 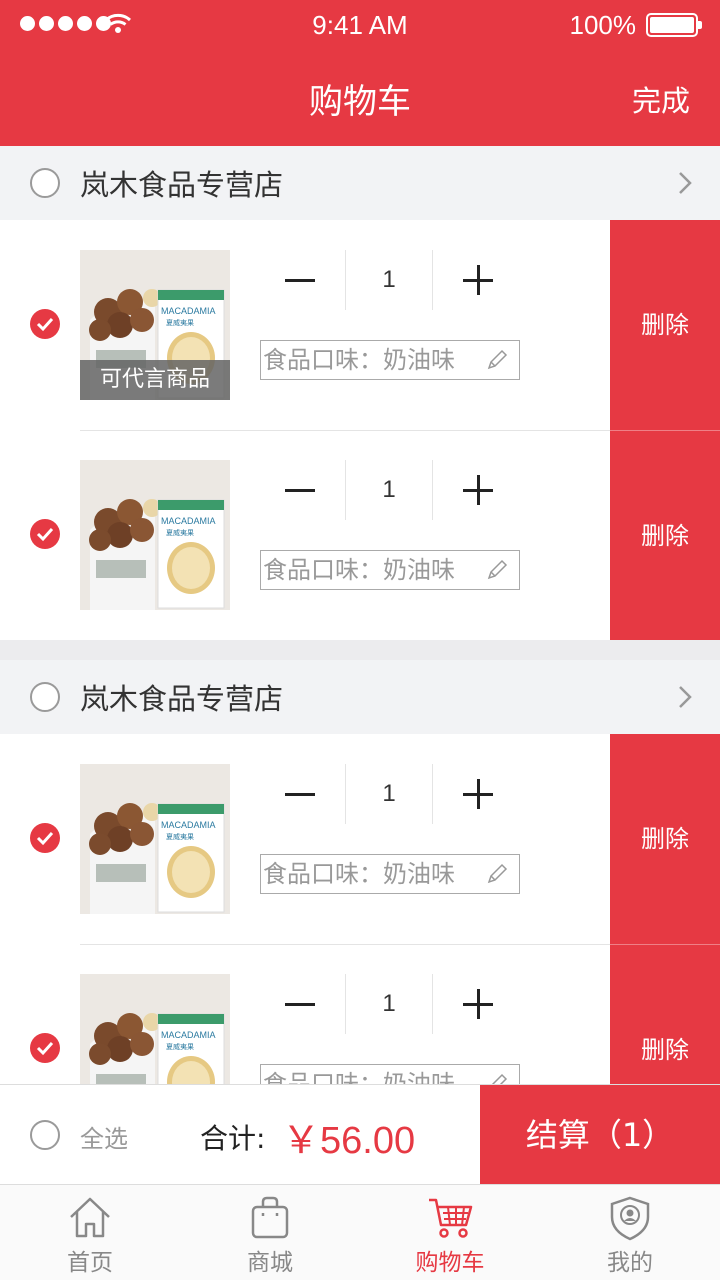 I want to click on profile-shield-icon, so click(x=630, y=1218).